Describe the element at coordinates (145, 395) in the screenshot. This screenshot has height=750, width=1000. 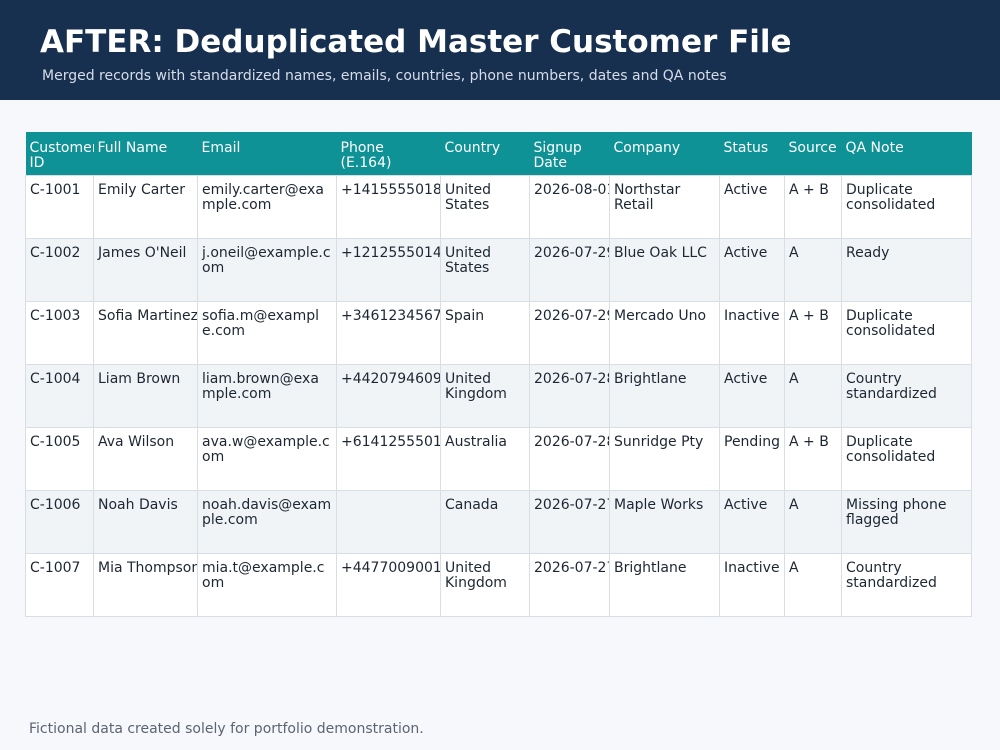
I see `cell-full-name: Liam Brown` at that location.